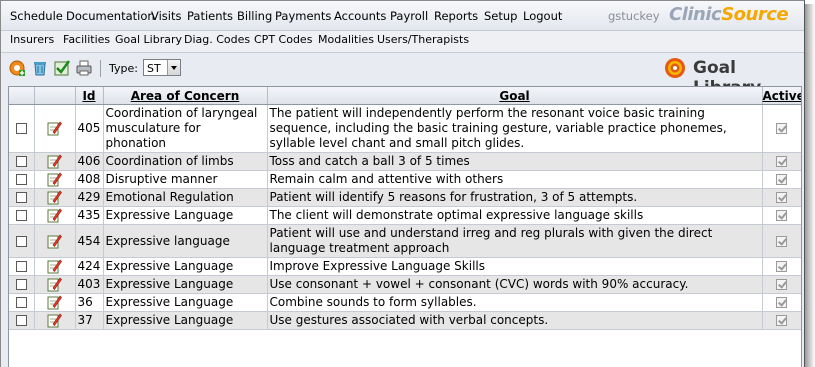 Image resolution: width=815 pixels, height=367 pixels. What do you see at coordinates (36, 16) in the screenshot?
I see `menu-schedule: Schedule` at bounding box center [36, 16].